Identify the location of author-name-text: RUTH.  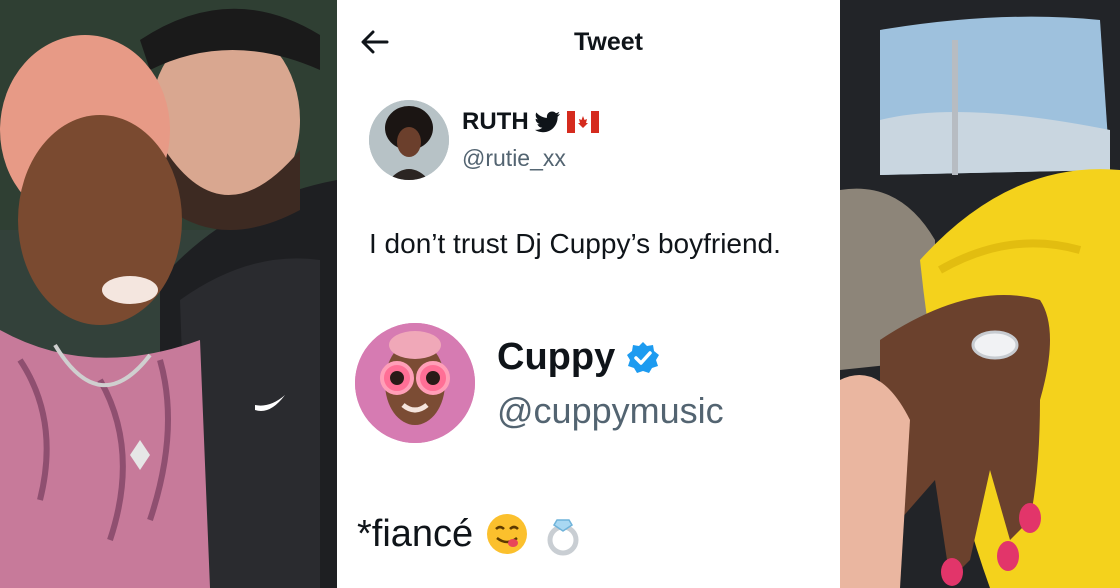
(495, 122).